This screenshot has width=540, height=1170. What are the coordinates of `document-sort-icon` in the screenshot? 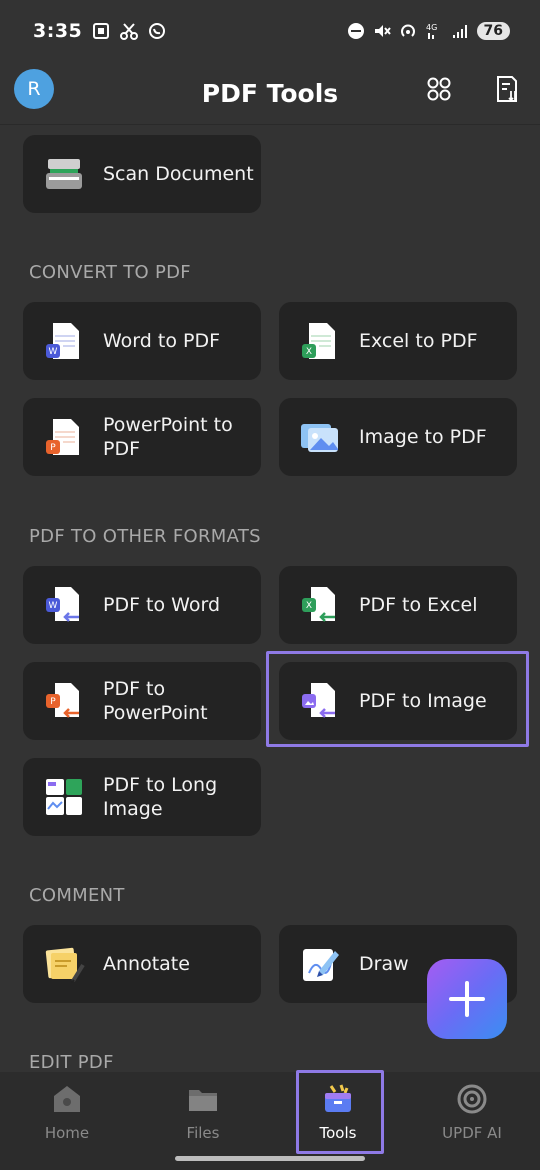 It's located at (507, 89).